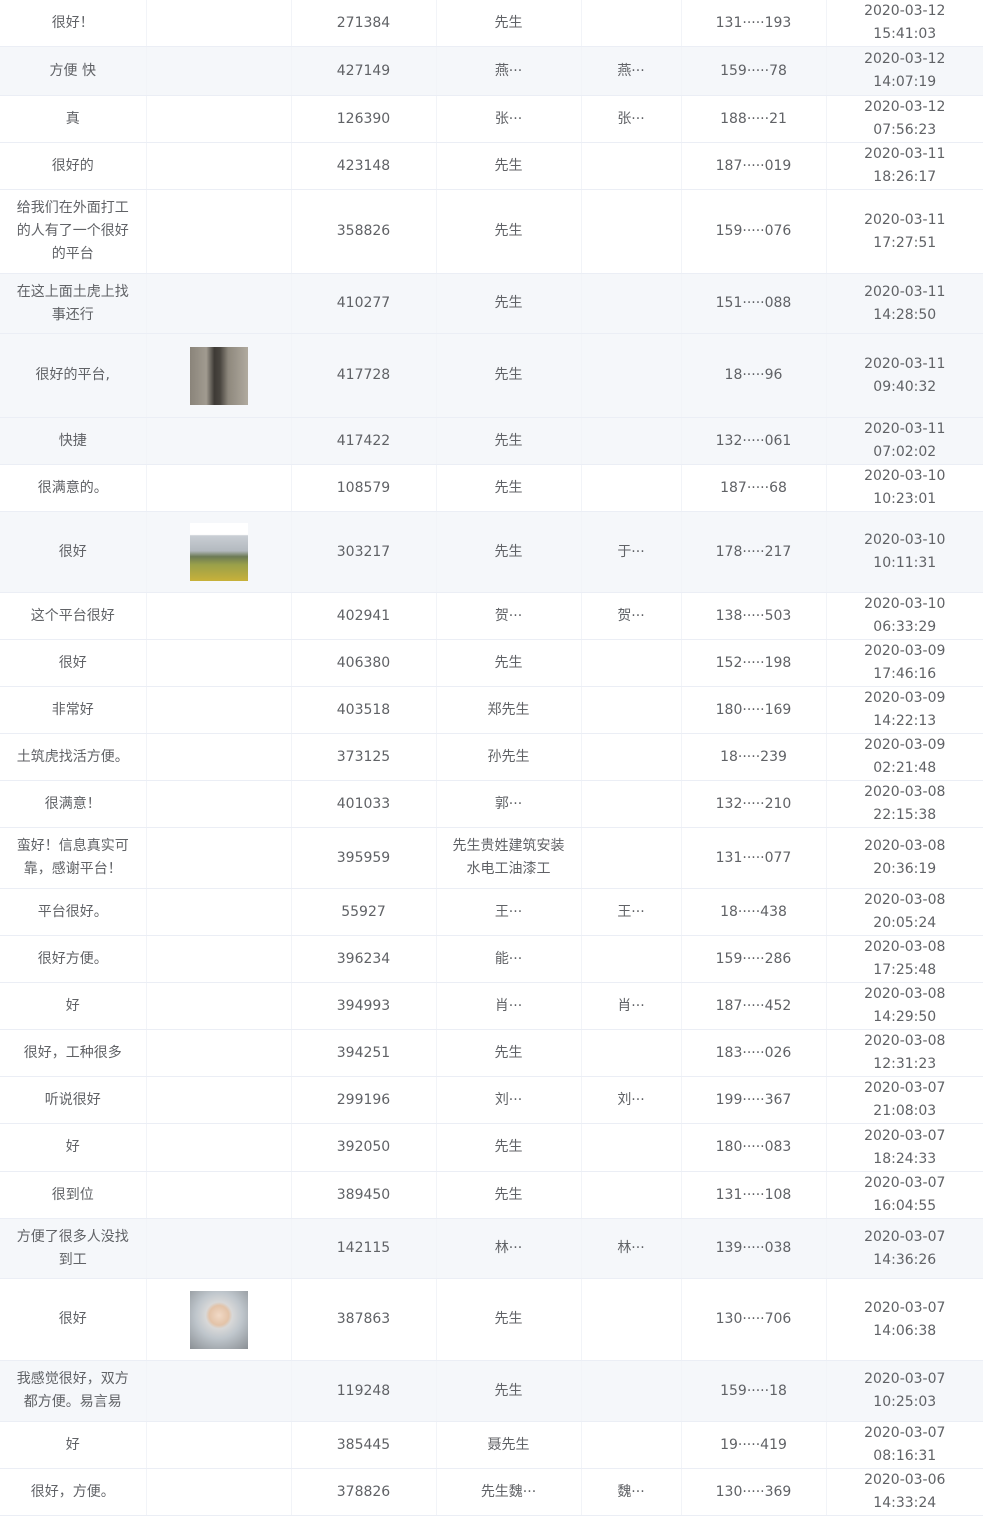  Describe the element at coordinates (364, 1053) in the screenshot. I see `id-cell: 394251` at that location.